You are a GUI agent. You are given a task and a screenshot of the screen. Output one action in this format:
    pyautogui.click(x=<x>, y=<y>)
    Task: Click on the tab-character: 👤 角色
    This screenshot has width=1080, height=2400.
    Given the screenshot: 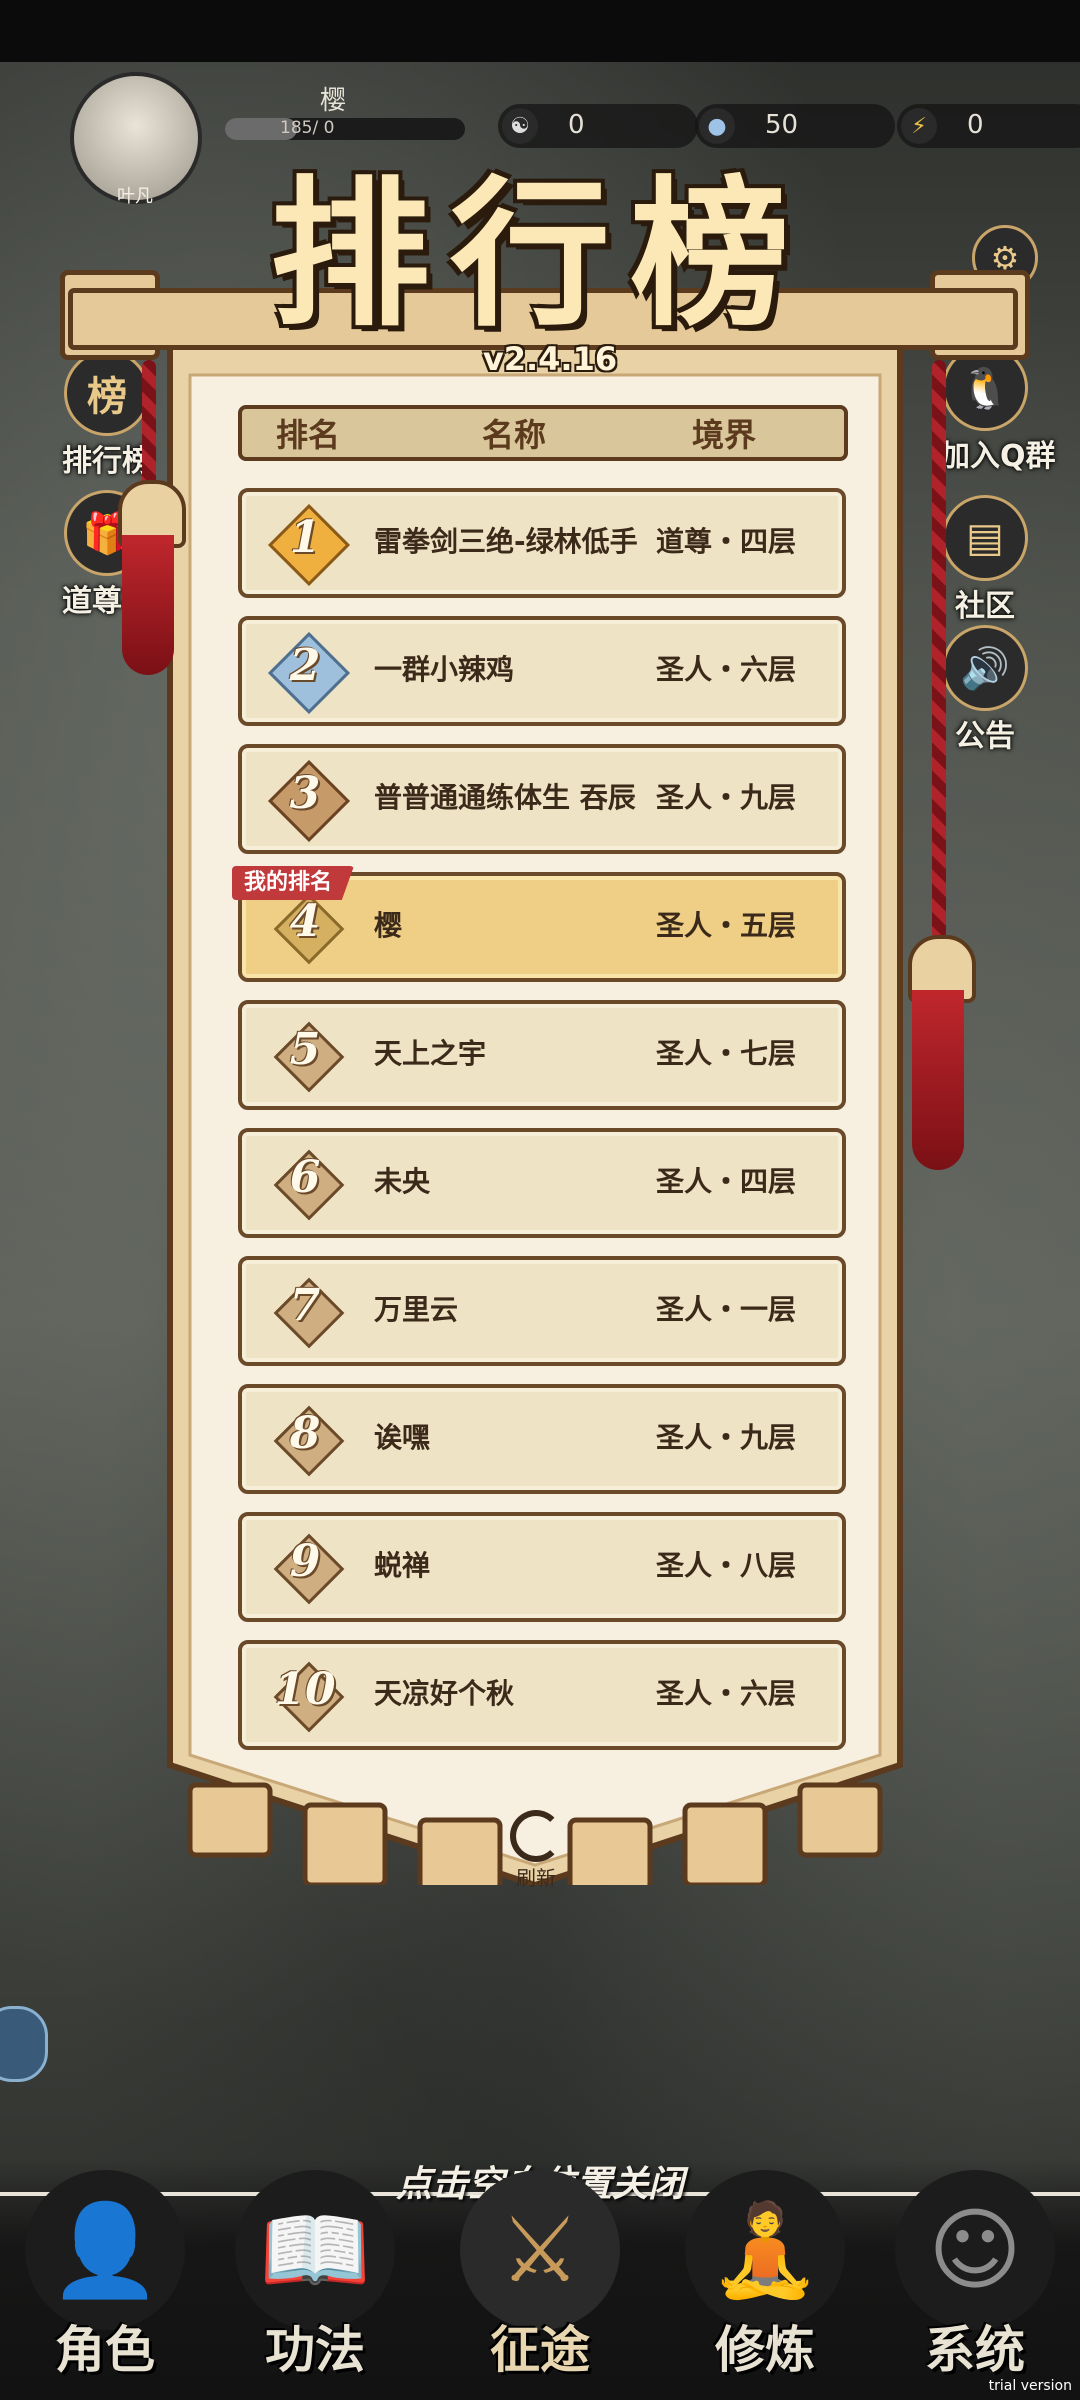 What is the action you would take?
    pyautogui.click(x=105, y=2280)
    